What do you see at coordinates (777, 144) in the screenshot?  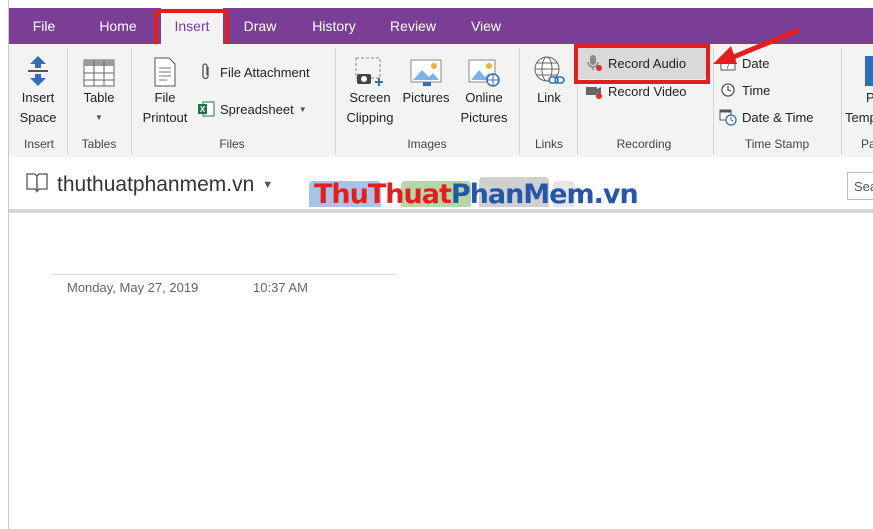 I see `group-label-time-stamp: Time Stamp` at bounding box center [777, 144].